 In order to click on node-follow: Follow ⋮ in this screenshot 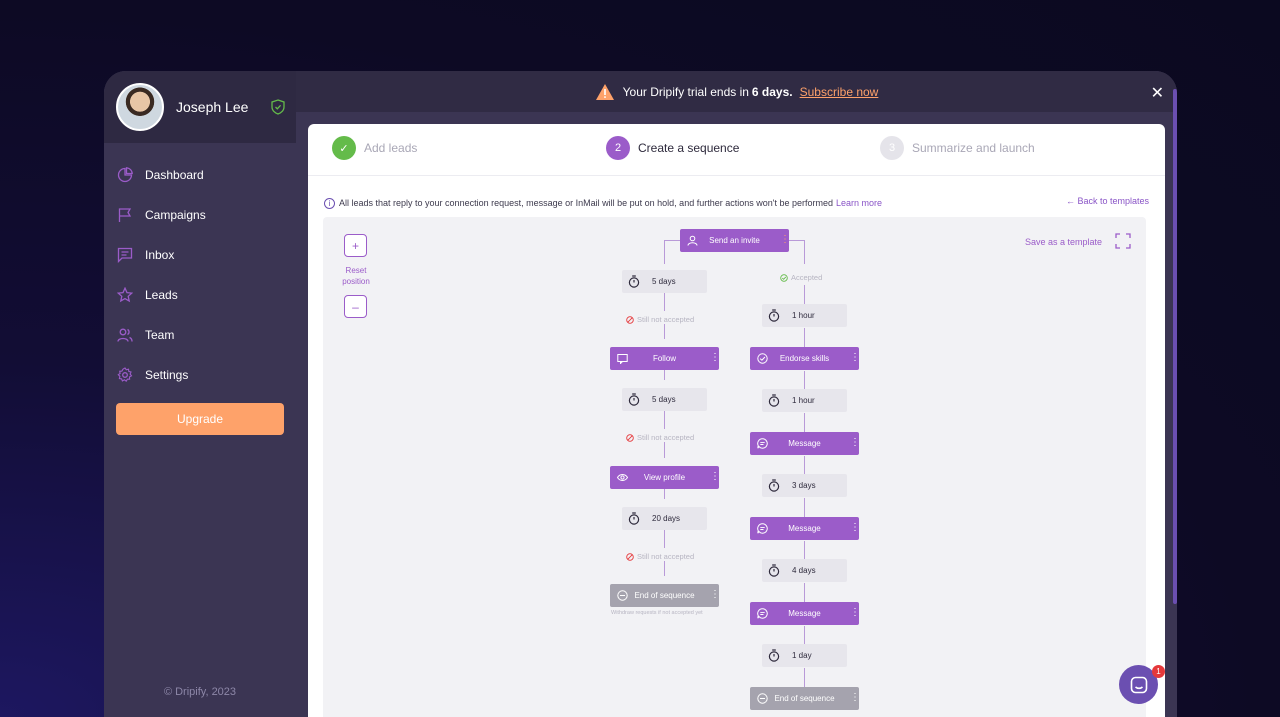, I will do `click(665, 358)`.